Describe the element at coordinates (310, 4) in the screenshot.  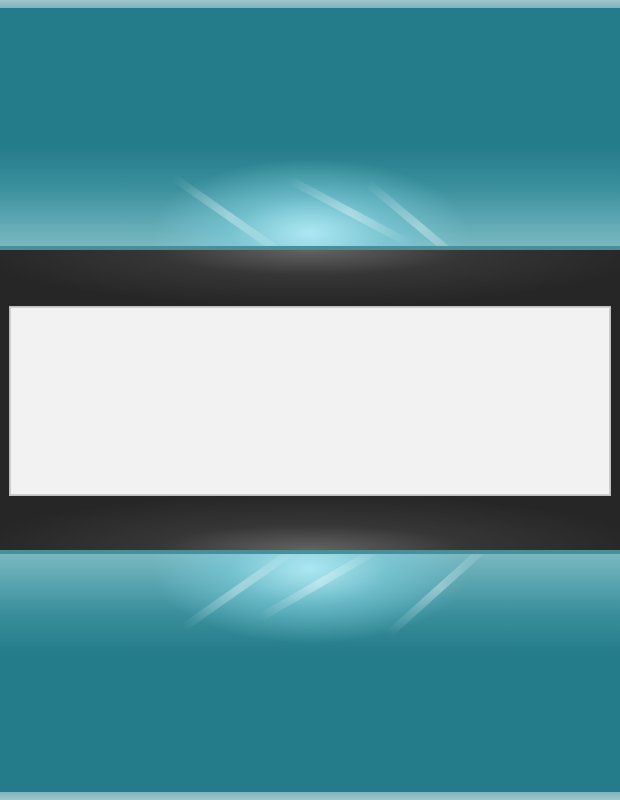
I see `top-edge-bar` at that location.